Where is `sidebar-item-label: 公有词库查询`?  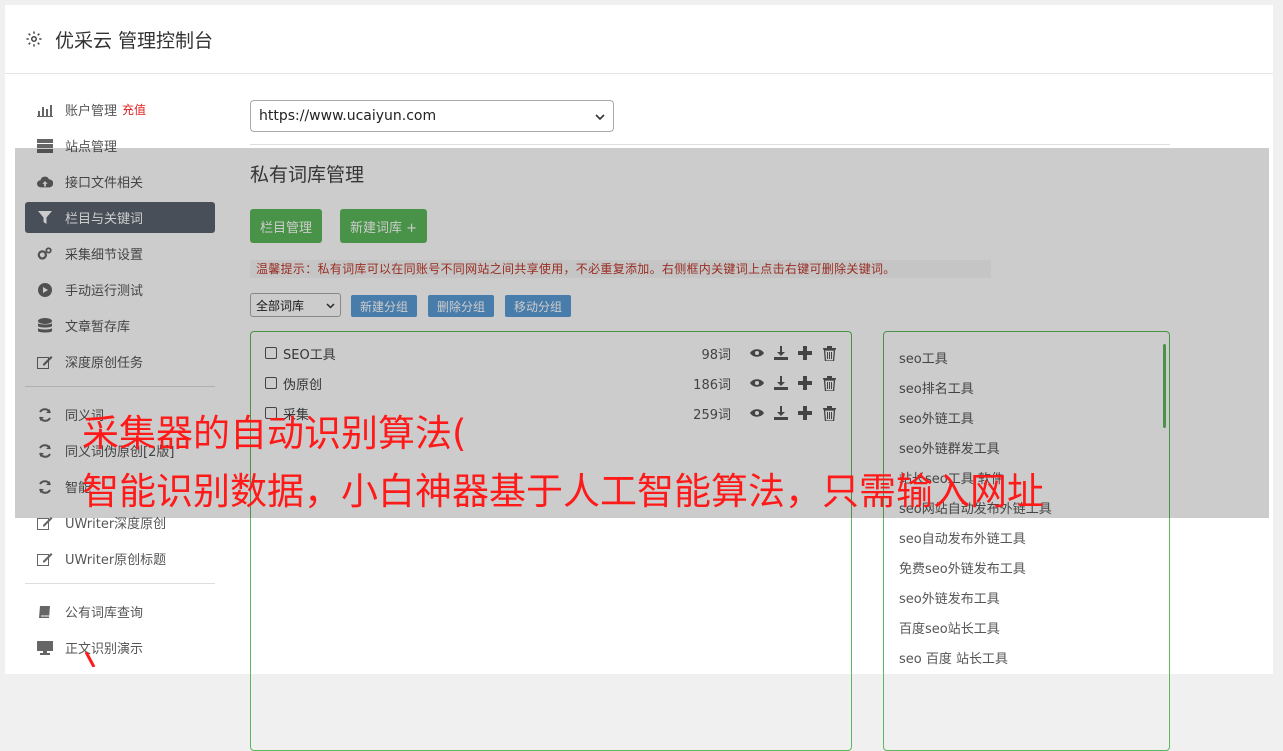 sidebar-item-label: 公有词库查询 is located at coordinates (104, 613).